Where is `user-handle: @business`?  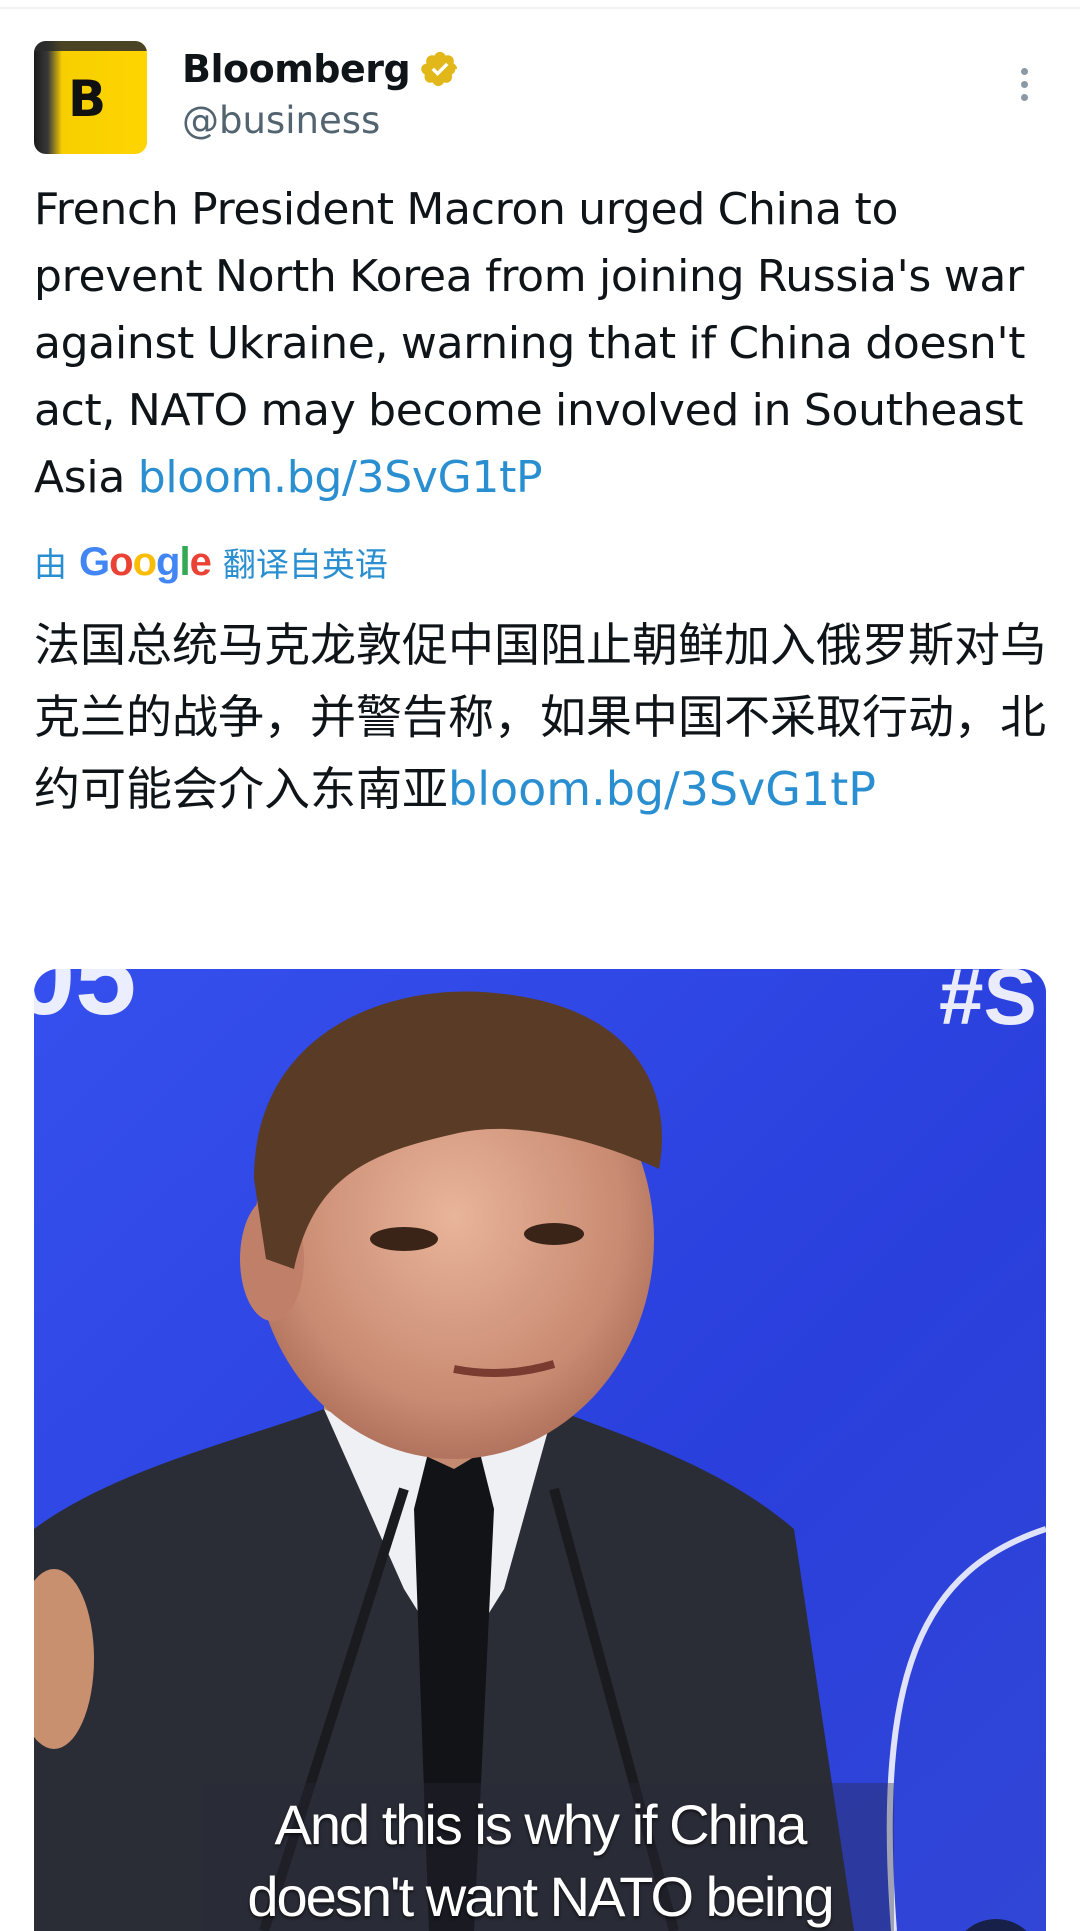 user-handle: @business is located at coordinates (281, 121).